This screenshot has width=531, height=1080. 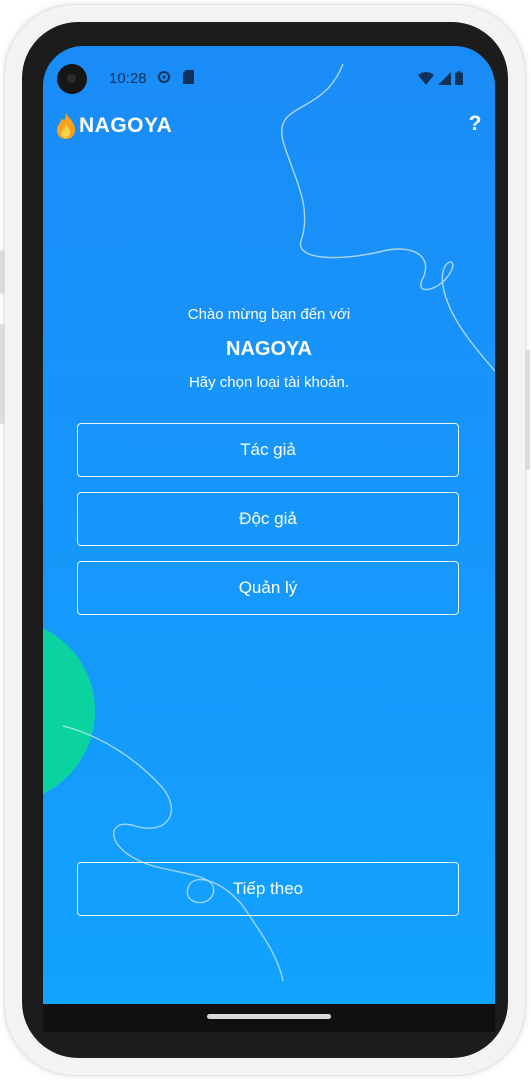 What do you see at coordinates (69, 711) in the screenshot?
I see `accent-circle` at bounding box center [69, 711].